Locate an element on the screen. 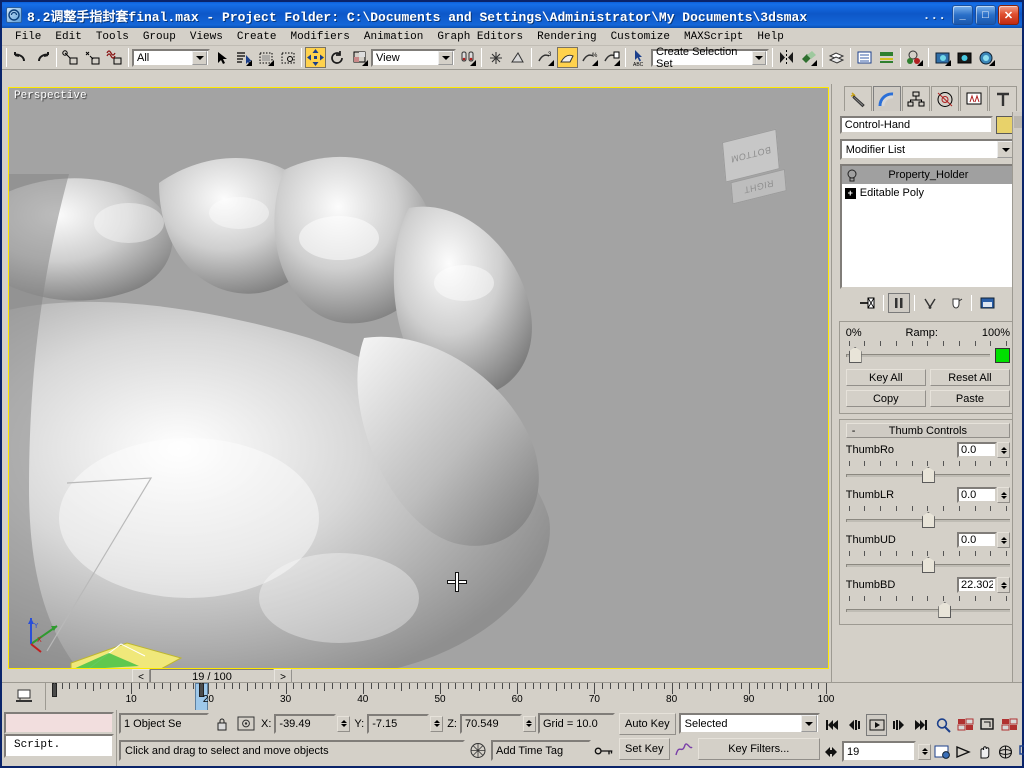 This screenshot has height=768, width=1024. create-tab is located at coordinates (857, 98).